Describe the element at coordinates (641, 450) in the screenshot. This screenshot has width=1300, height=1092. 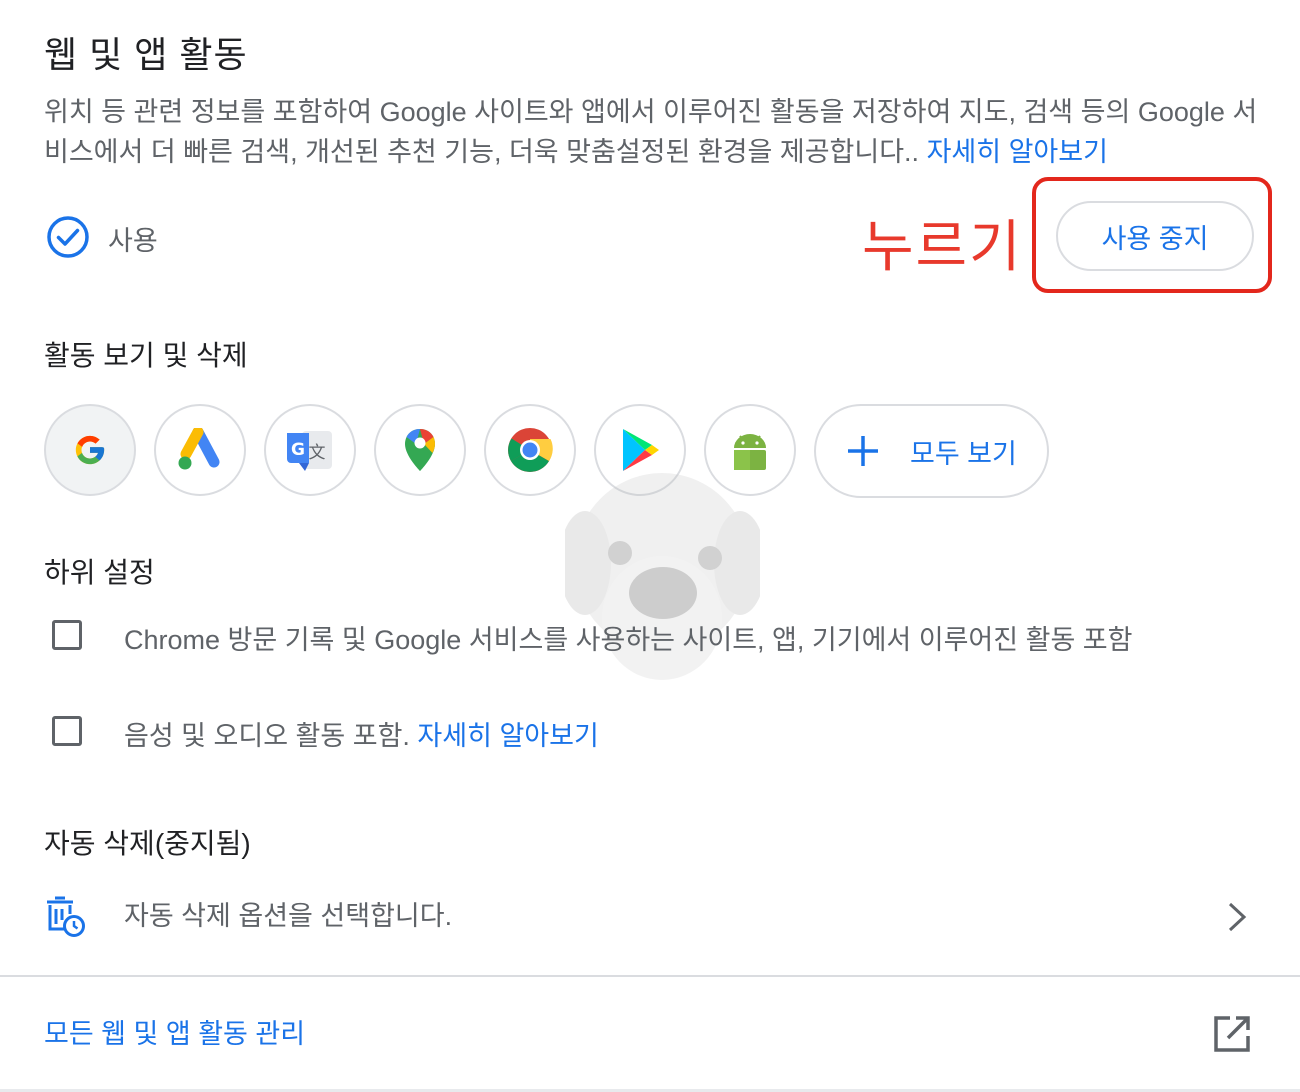
I see `google-play-icon` at that location.